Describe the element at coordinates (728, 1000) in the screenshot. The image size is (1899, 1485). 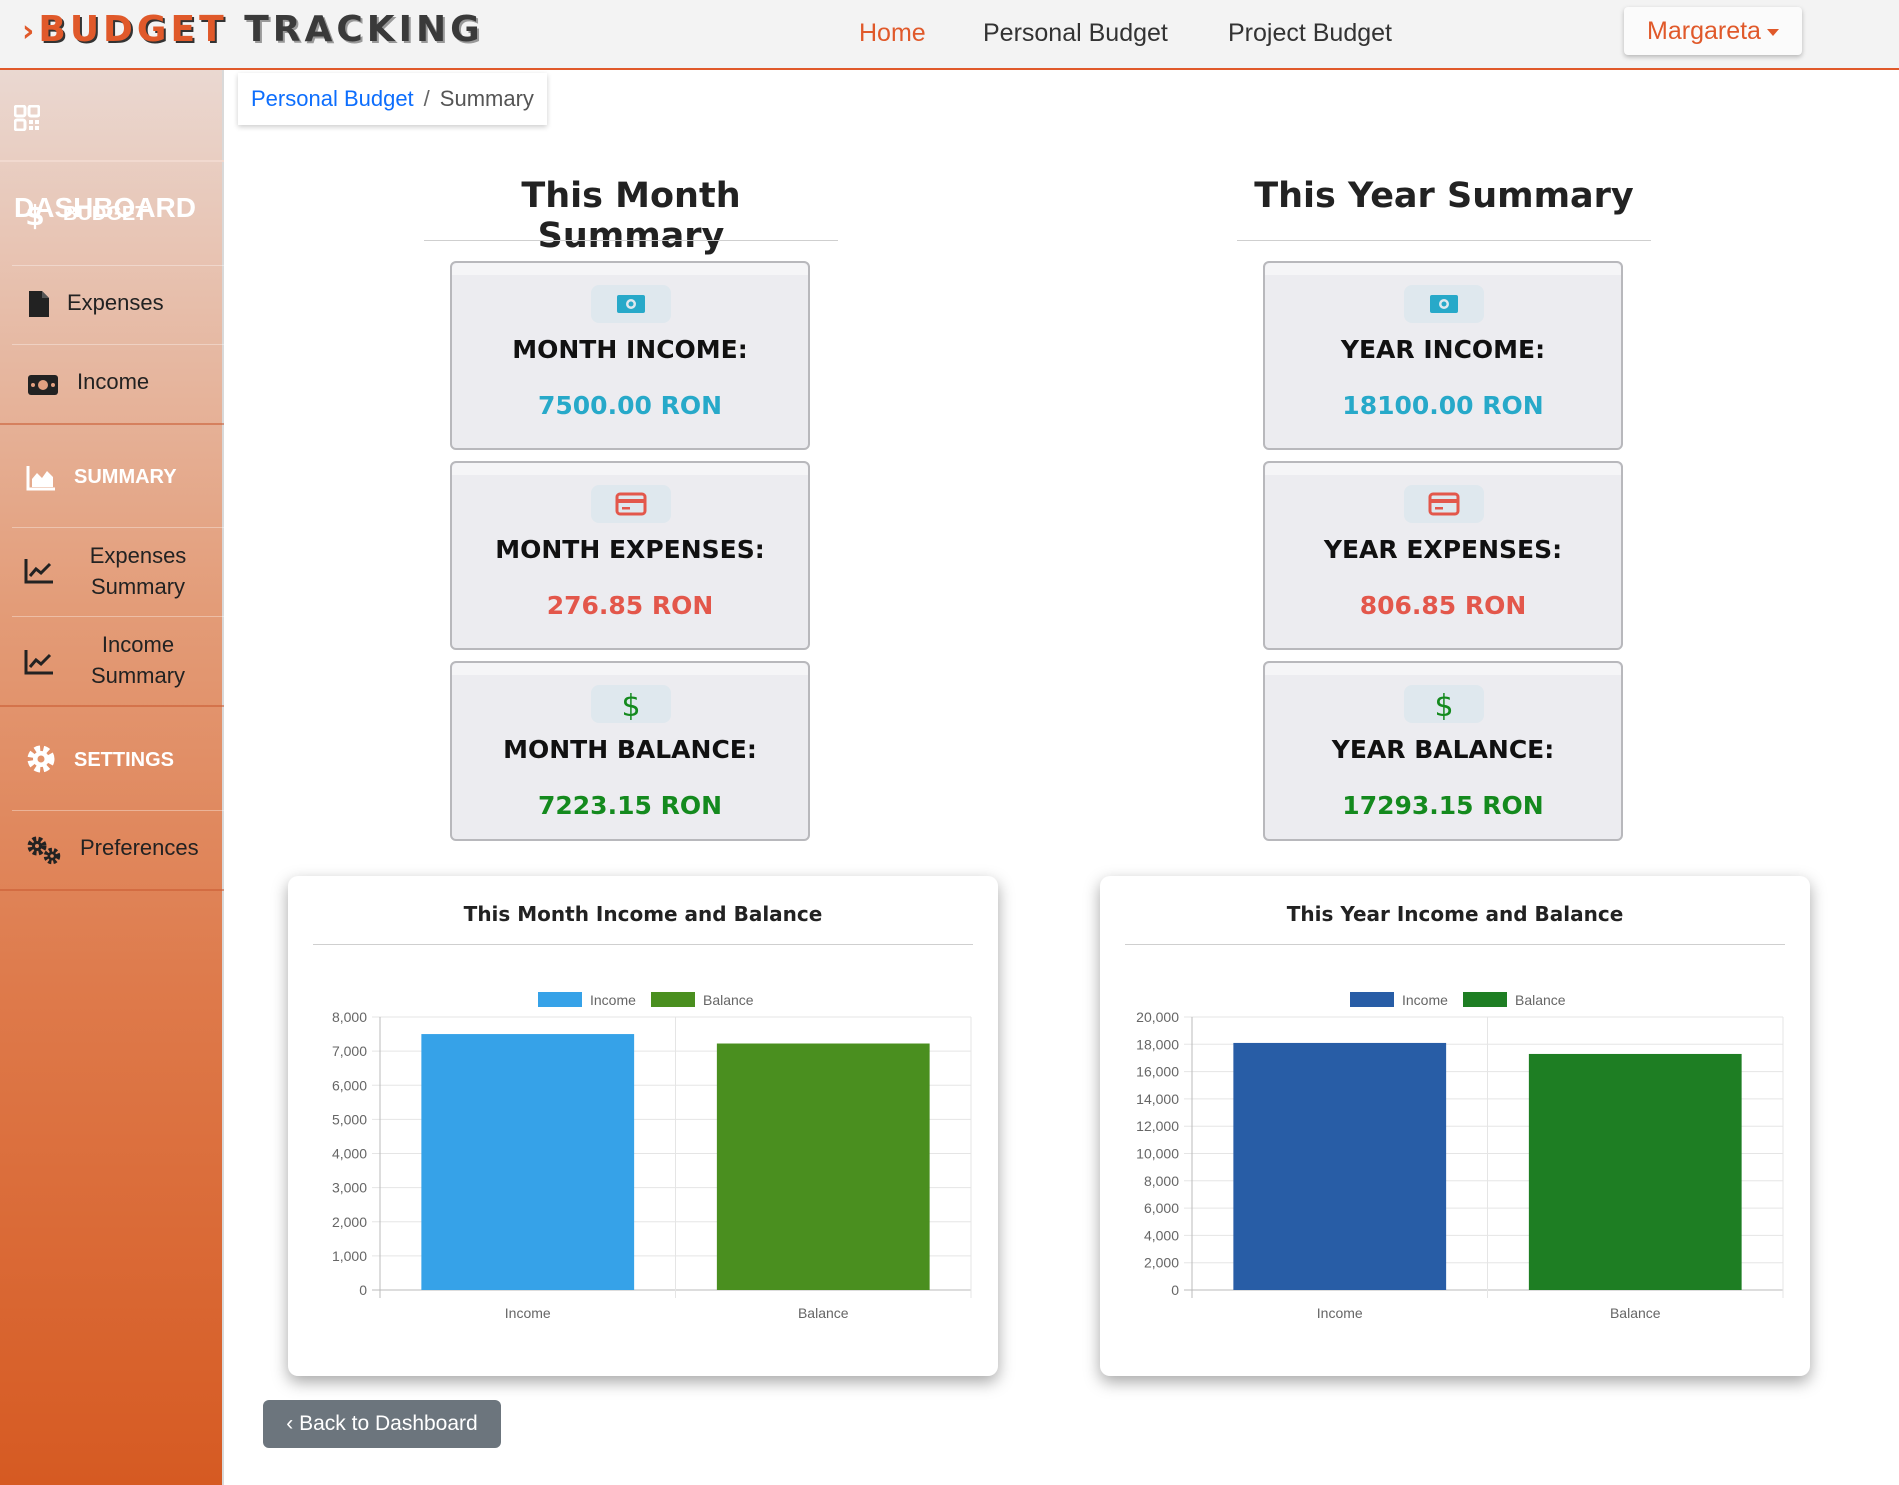
I see `legend-label: Balance` at that location.